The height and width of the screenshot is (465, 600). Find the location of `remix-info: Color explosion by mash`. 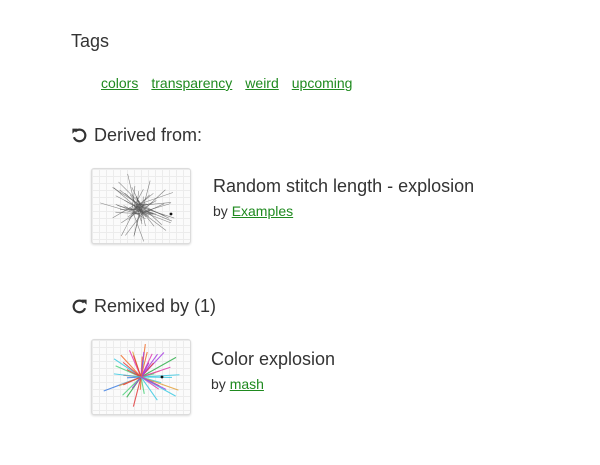

remix-info: Color explosion by mash is located at coordinates (273, 365).